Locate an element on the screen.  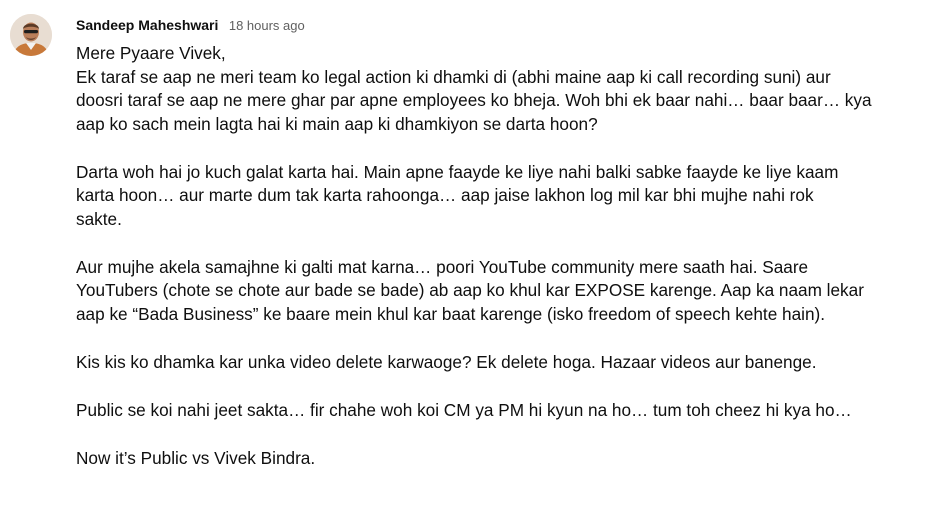
comment-paragraph: Now it’s Public vs Vivek Bindra. is located at coordinates (510, 459).